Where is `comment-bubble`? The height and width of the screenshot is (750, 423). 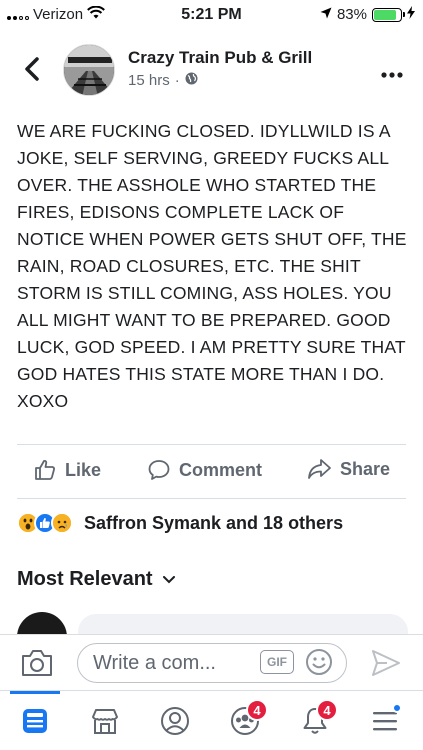
comment-bubble is located at coordinates (243, 624).